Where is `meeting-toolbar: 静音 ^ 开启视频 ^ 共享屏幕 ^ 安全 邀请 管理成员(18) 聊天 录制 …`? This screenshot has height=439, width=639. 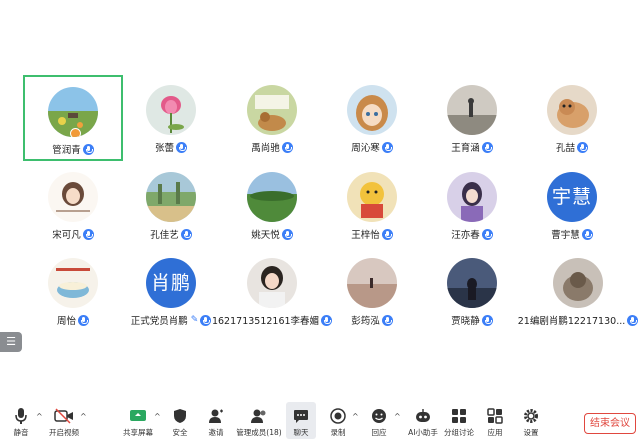 meeting-toolbar: 静音 ^ 开启视频 ^ 共享屏幕 ^ 安全 邀请 管理成员(18) 聊天 录制 … is located at coordinates (319, 420).